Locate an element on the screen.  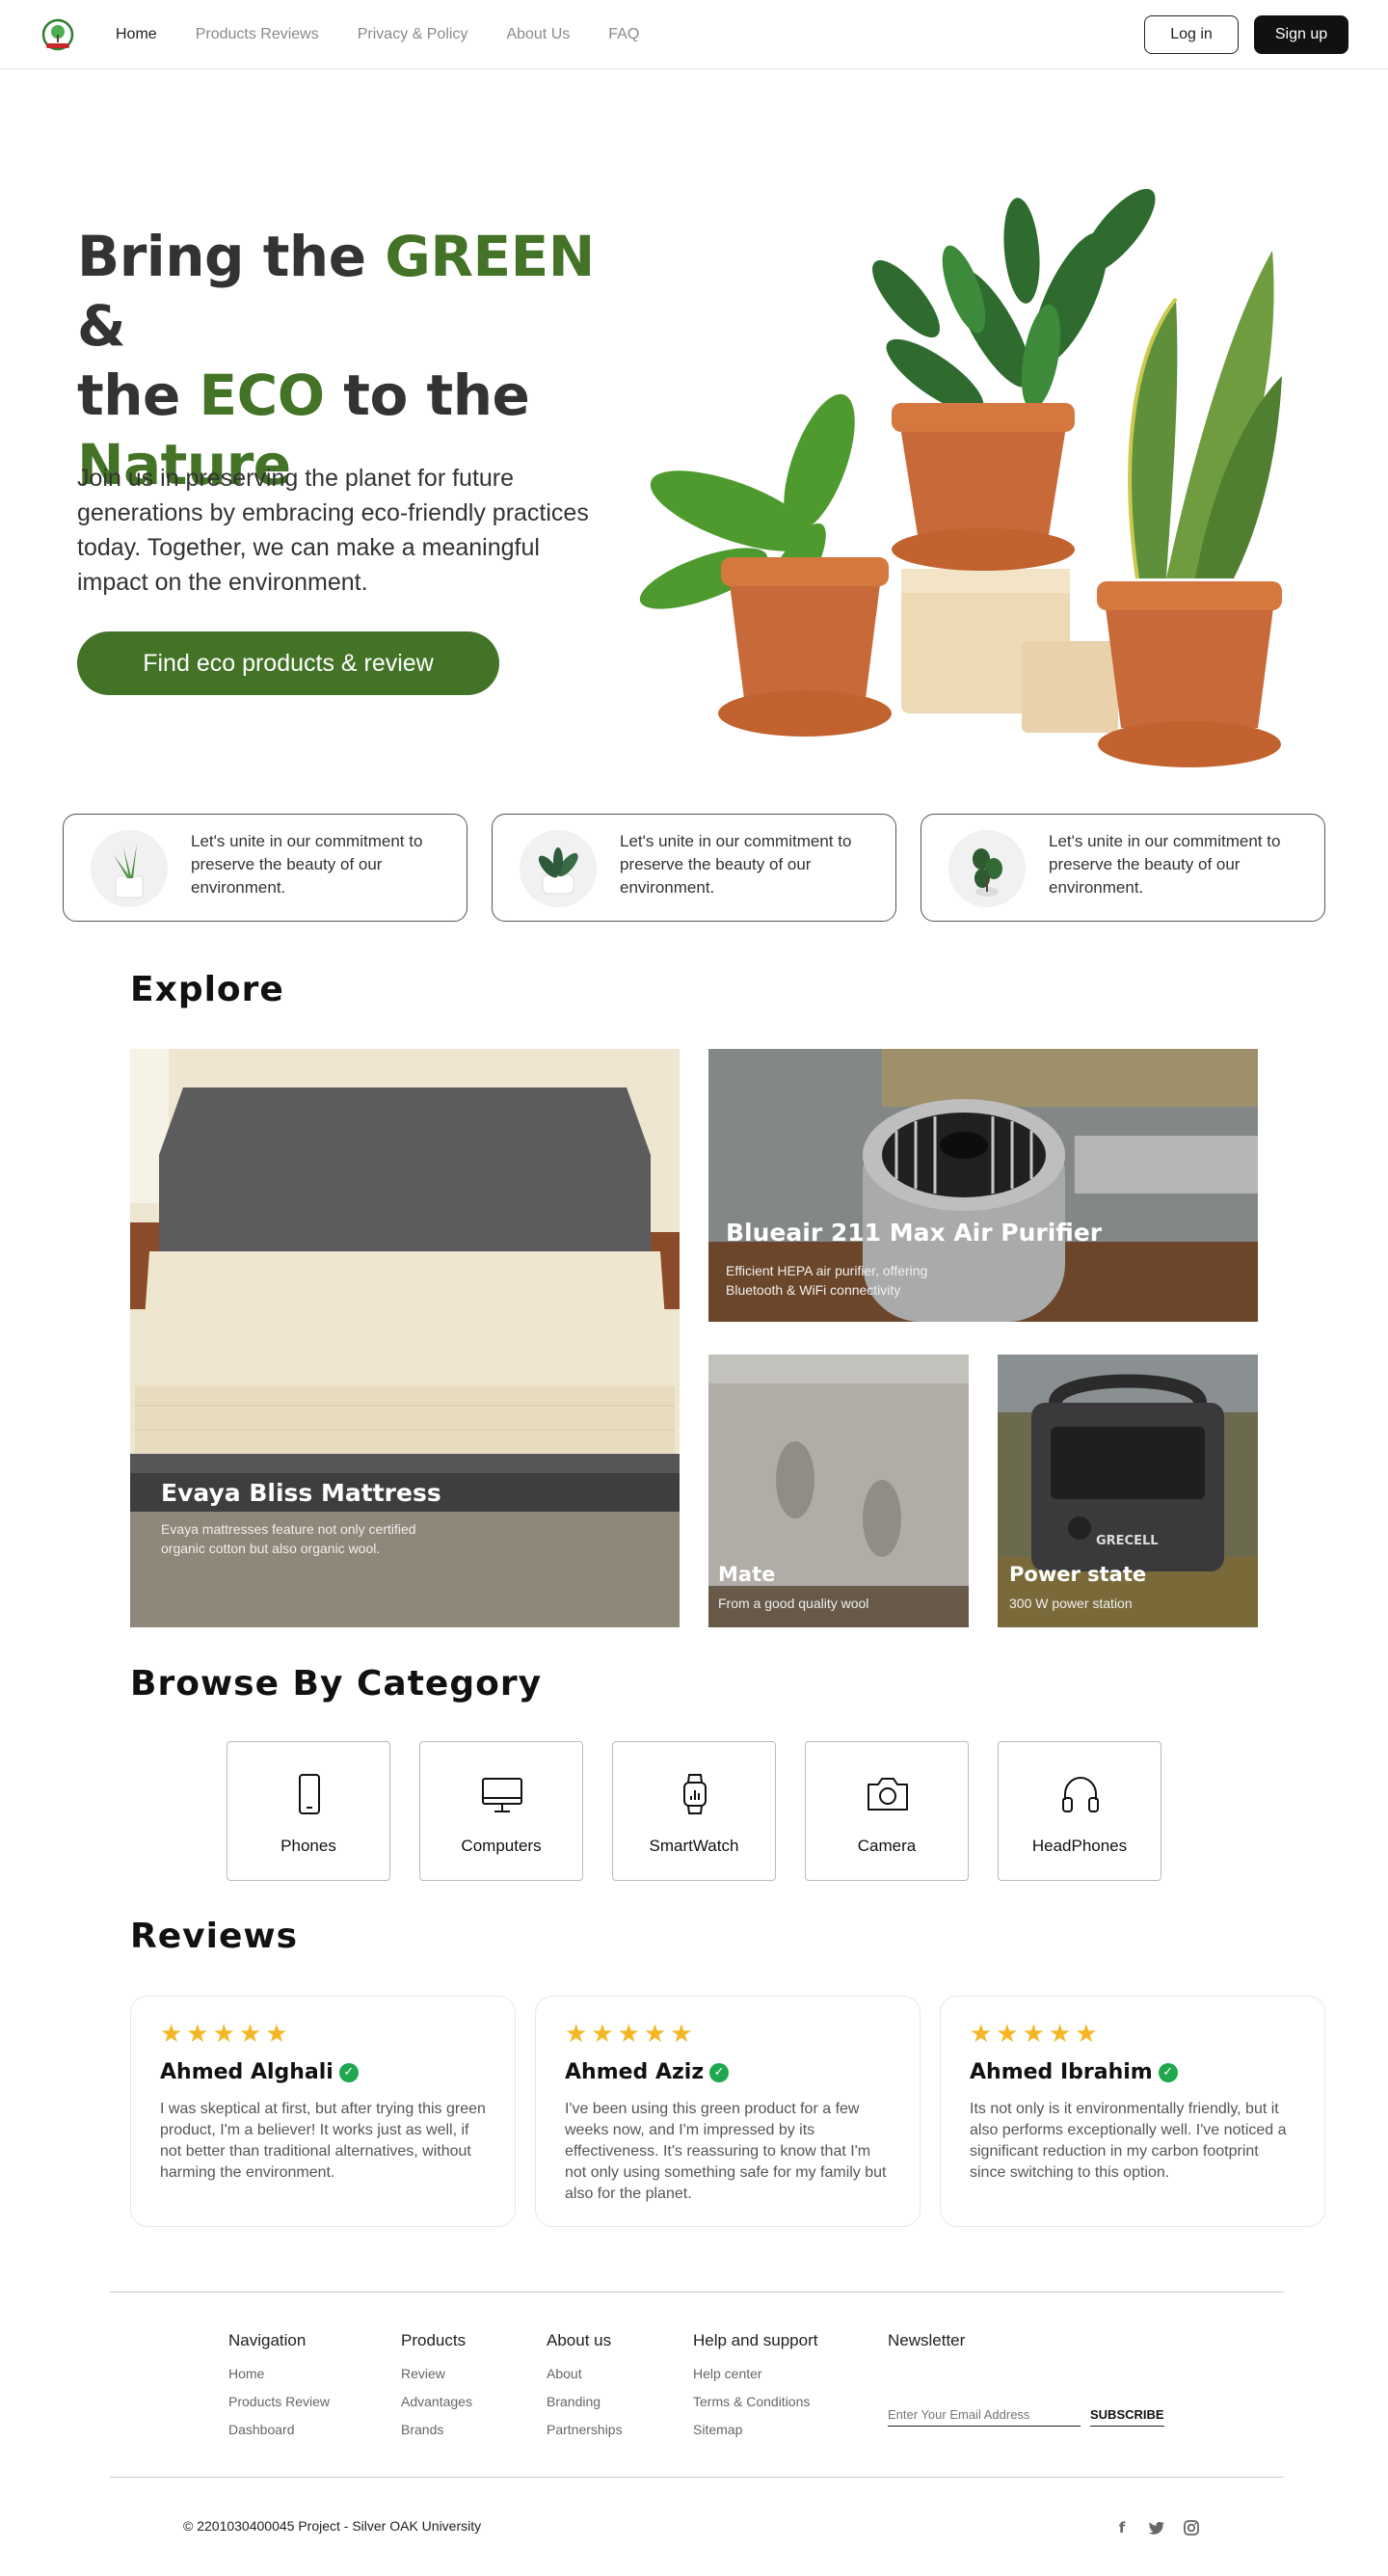
footer-link-brands: Brands is located at coordinates (436, 2430).